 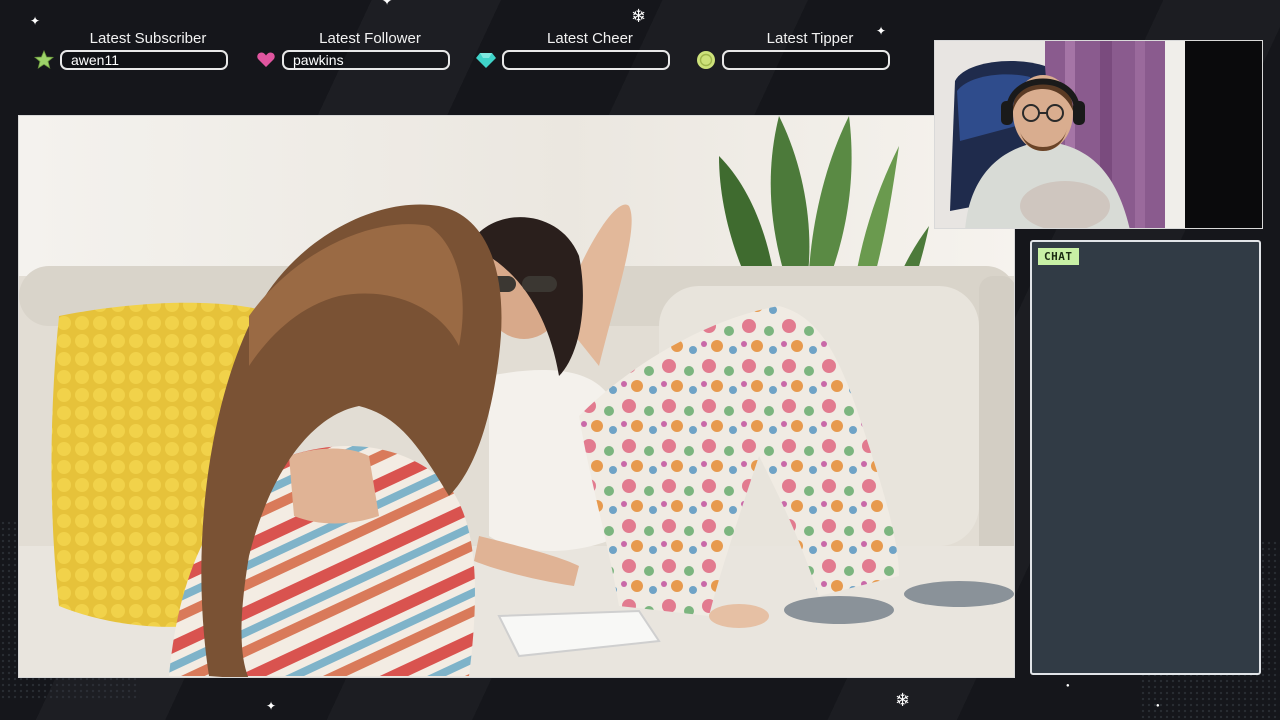 I want to click on chat-panel: CHAT, so click(x=1145, y=457).